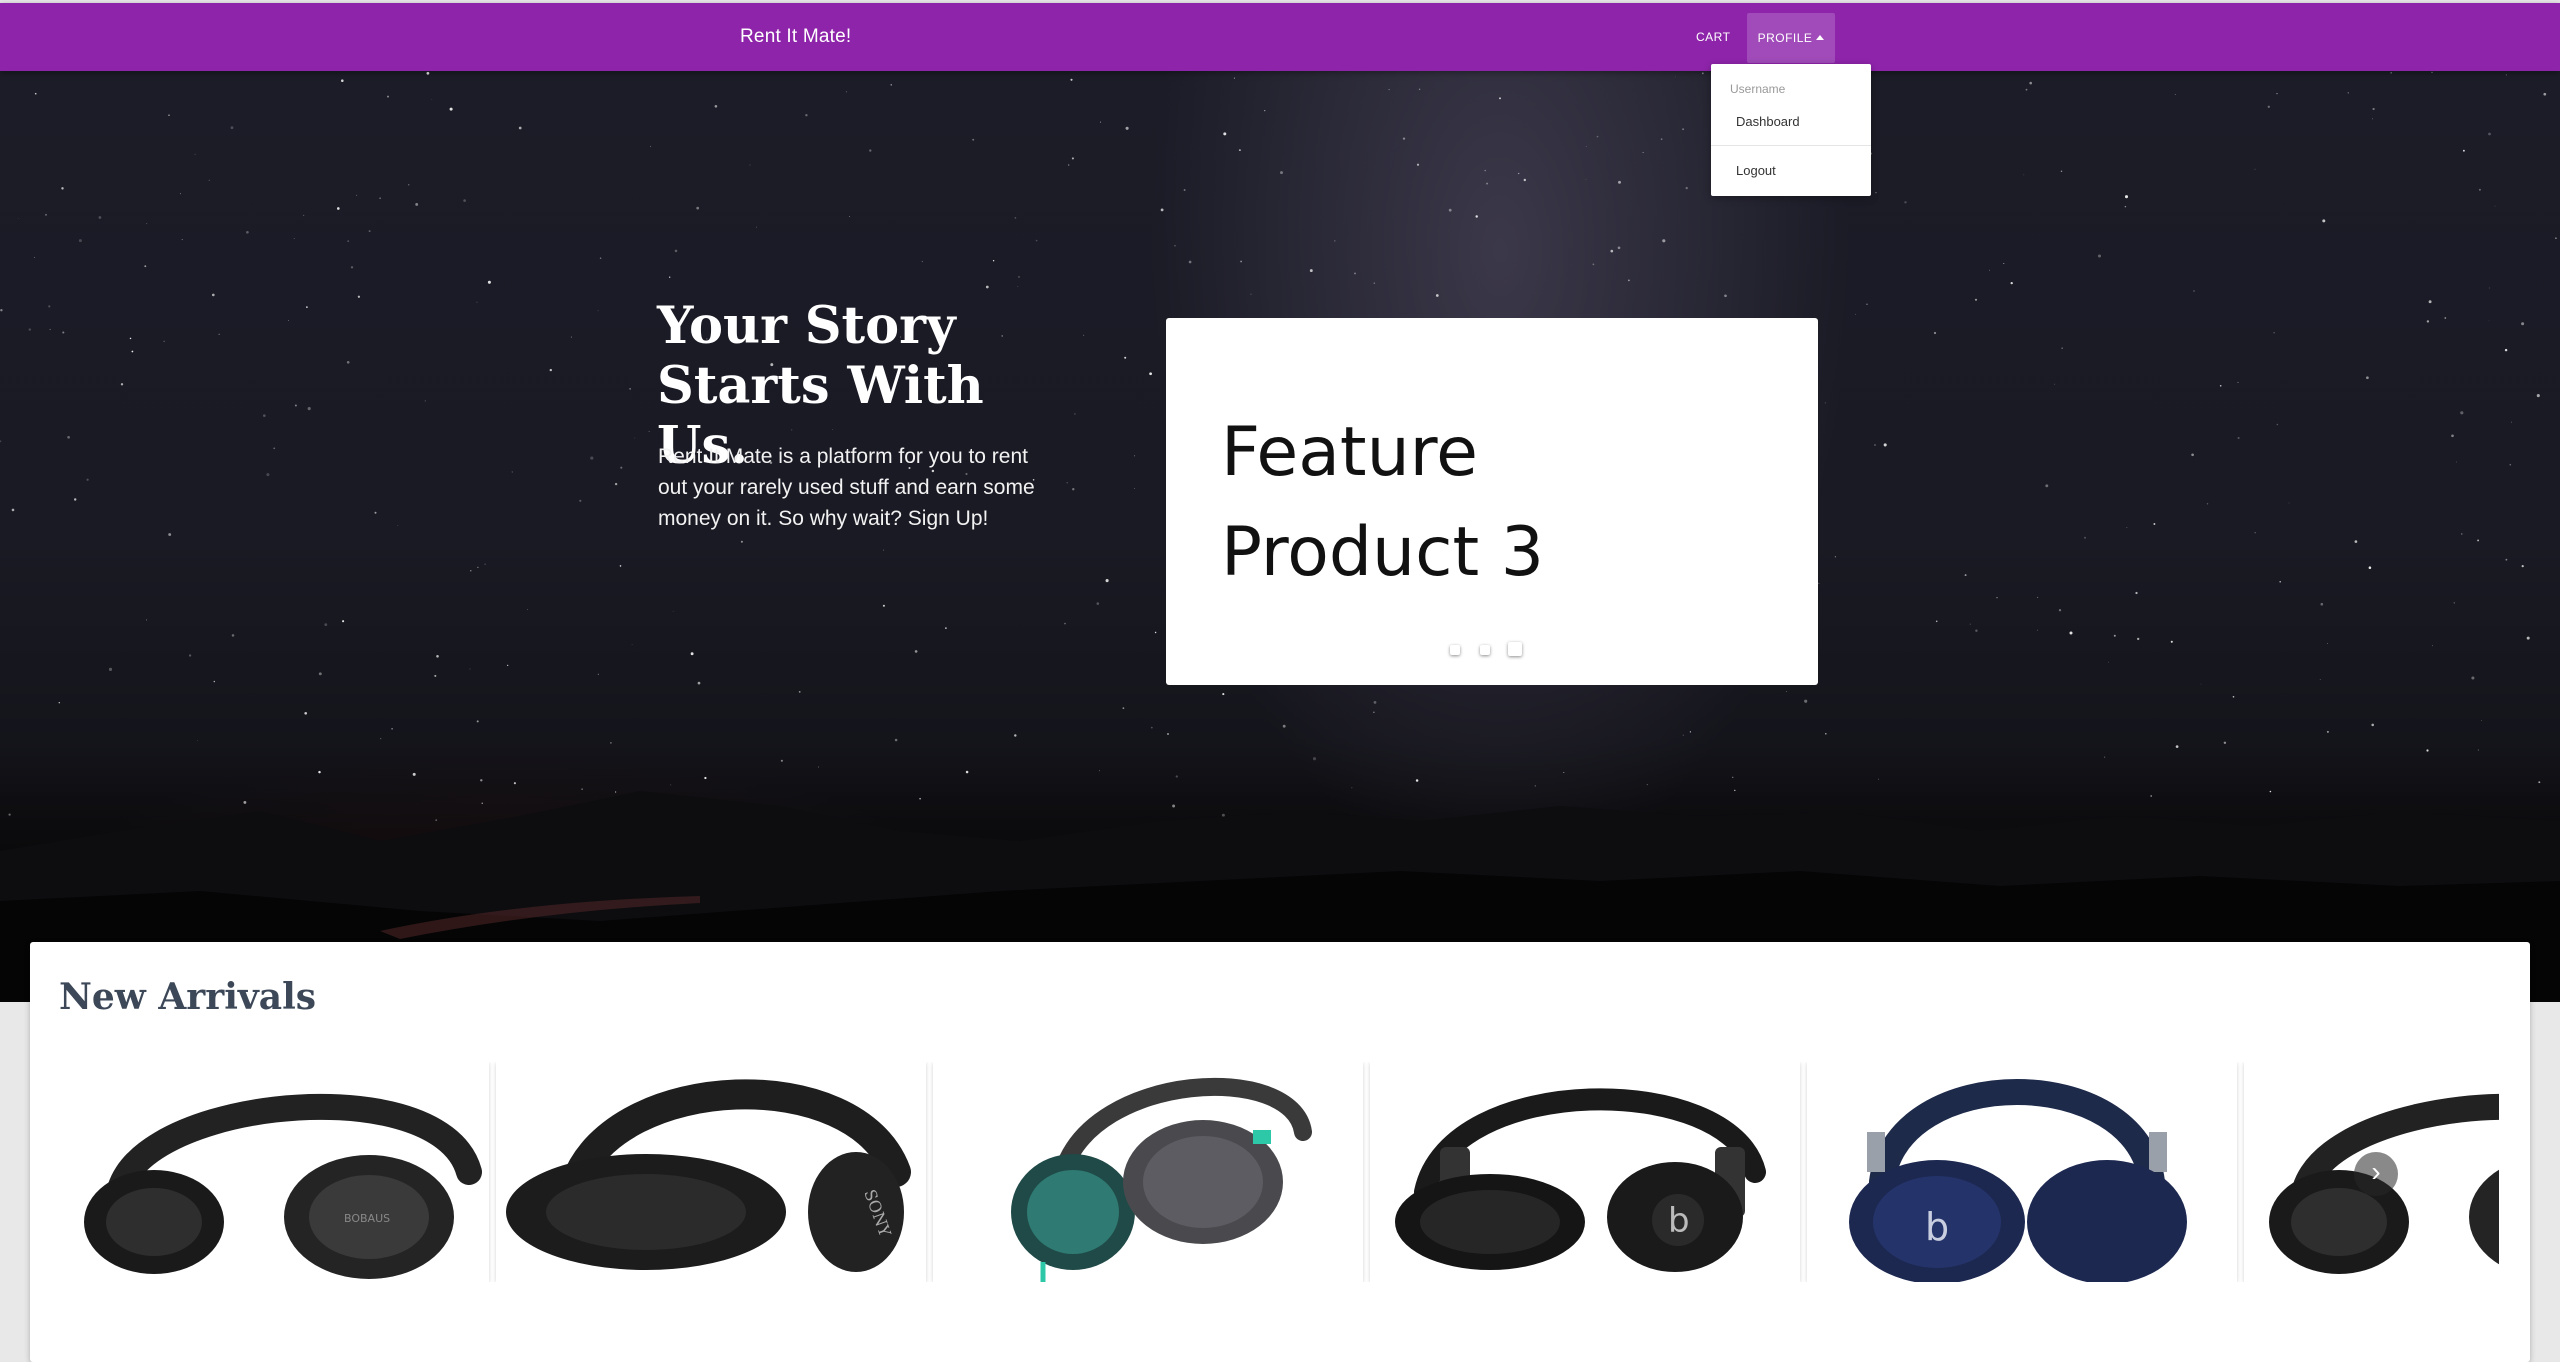 This screenshot has height=1362, width=2560. I want to click on carousel-caption-line-2: Product 3, so click(1383, 552).